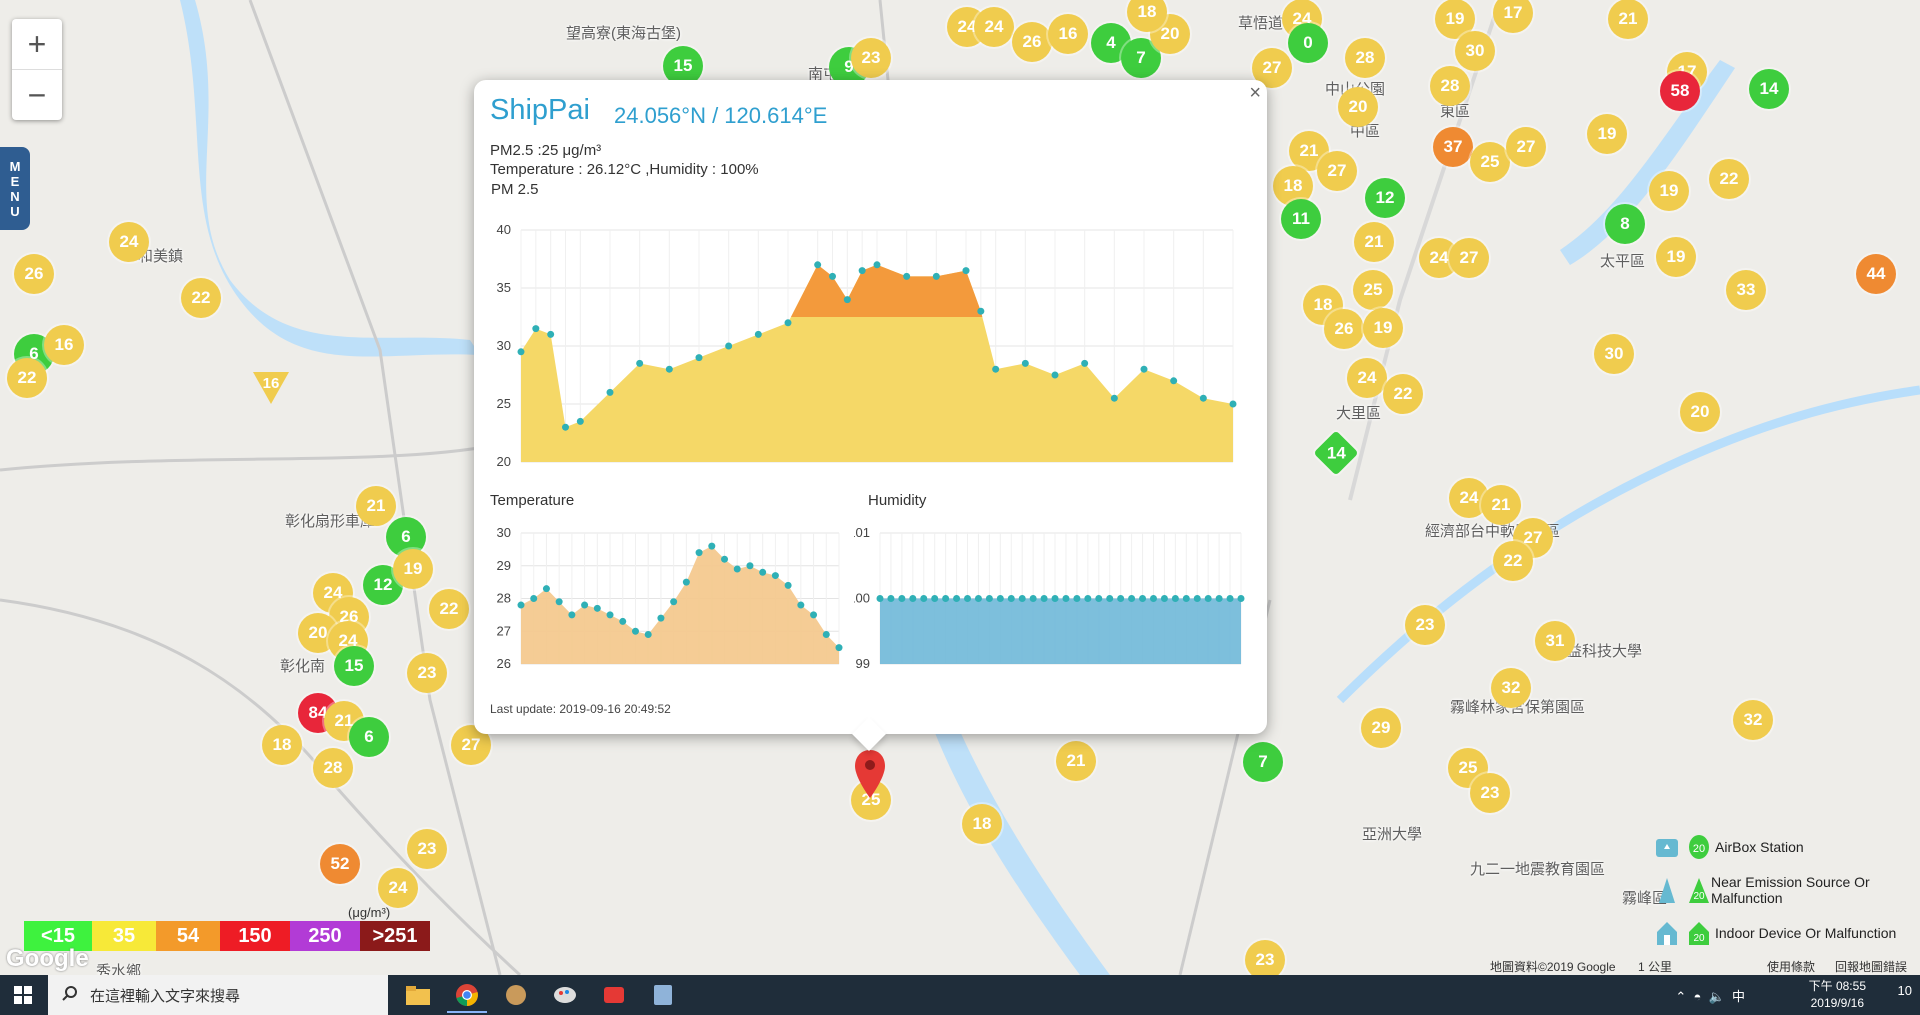 The width and height of the screenshot is (1920, 1015). I want to click on station-marker: 6, so click(369, 737).